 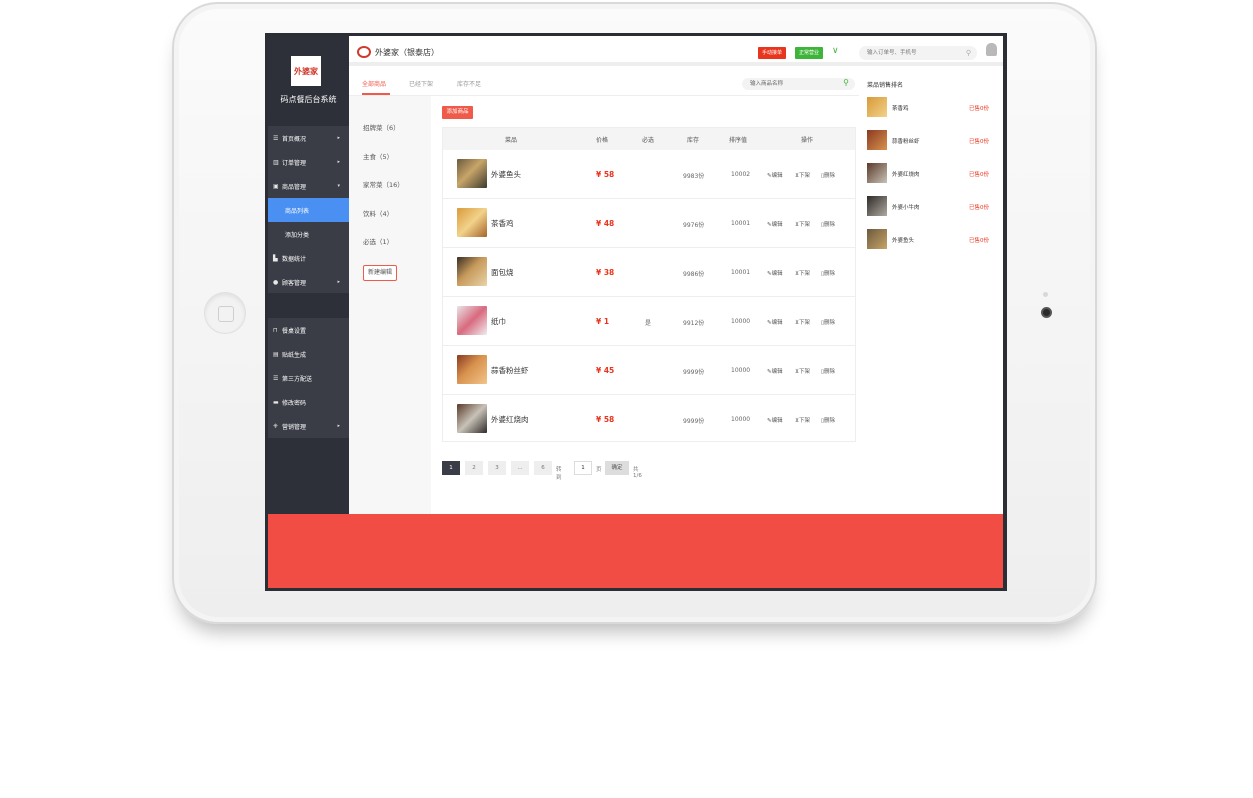 What do you see at coordinates (649, 139) in the screenshot?
I see `table-header: 菜品 价格 必选 库存 排序值 操作` at bounding box center [649, 139].